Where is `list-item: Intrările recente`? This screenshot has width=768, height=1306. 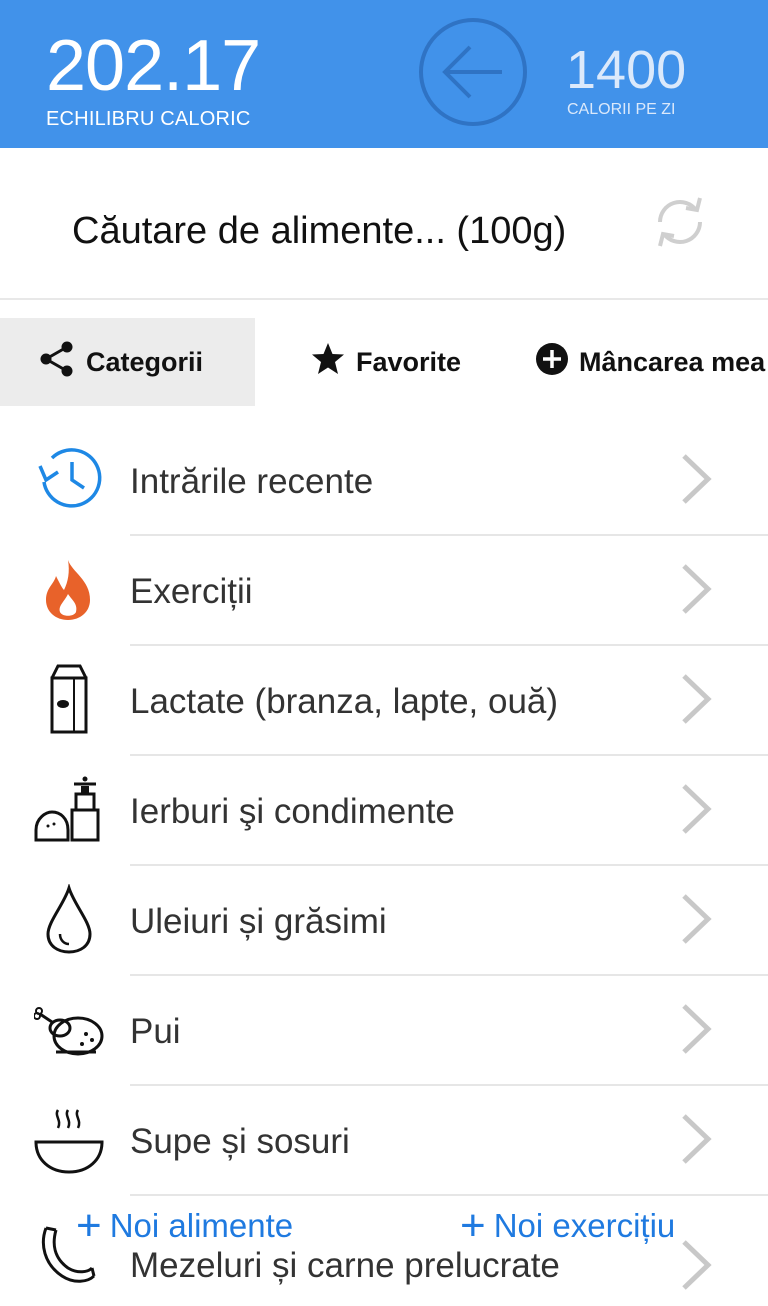
list-item: Intrările recente is located at coordinates (384, 481).